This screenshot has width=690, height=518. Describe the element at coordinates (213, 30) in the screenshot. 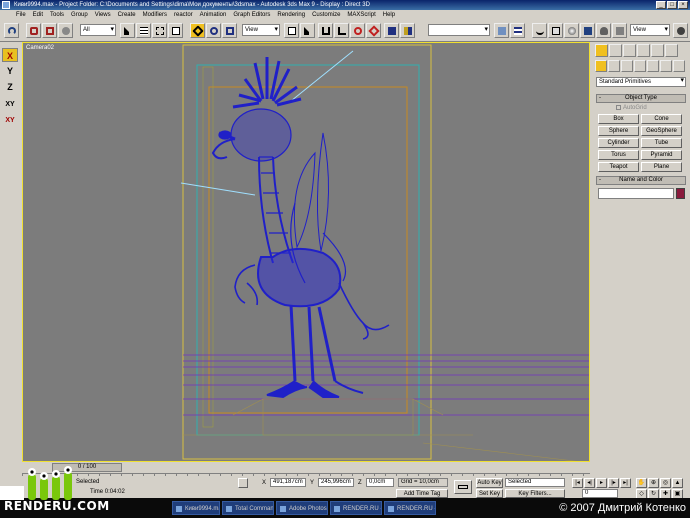

I see `select-and-rotate-button` at that location.